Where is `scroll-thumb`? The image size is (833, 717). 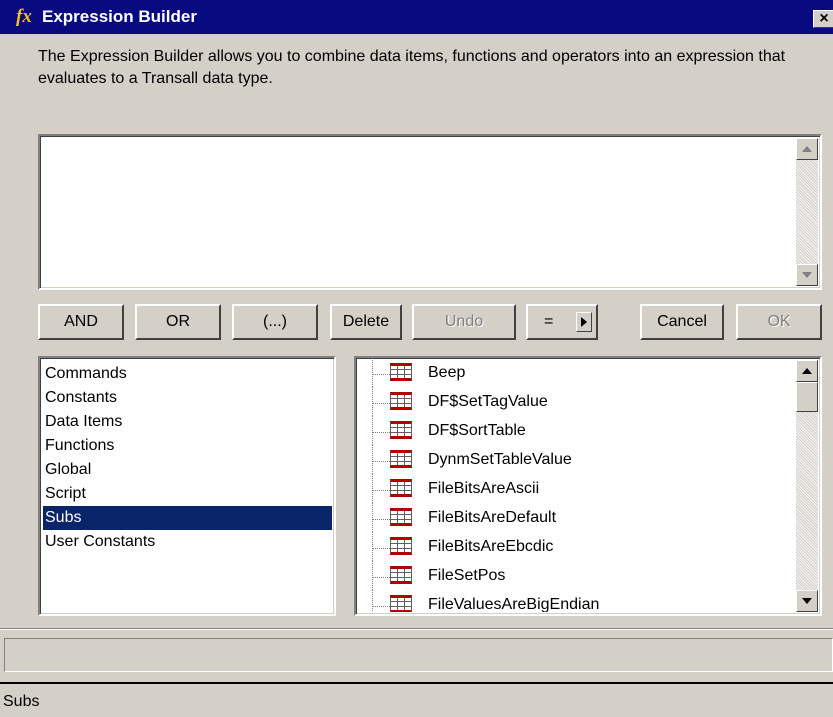 scroll-thumb is located at coordinates (807, 397).